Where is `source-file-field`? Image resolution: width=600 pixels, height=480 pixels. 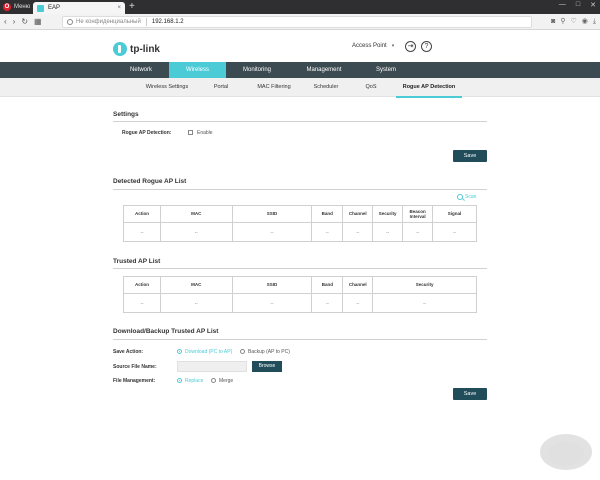
source-file-field is located at coordinates (212, 366).